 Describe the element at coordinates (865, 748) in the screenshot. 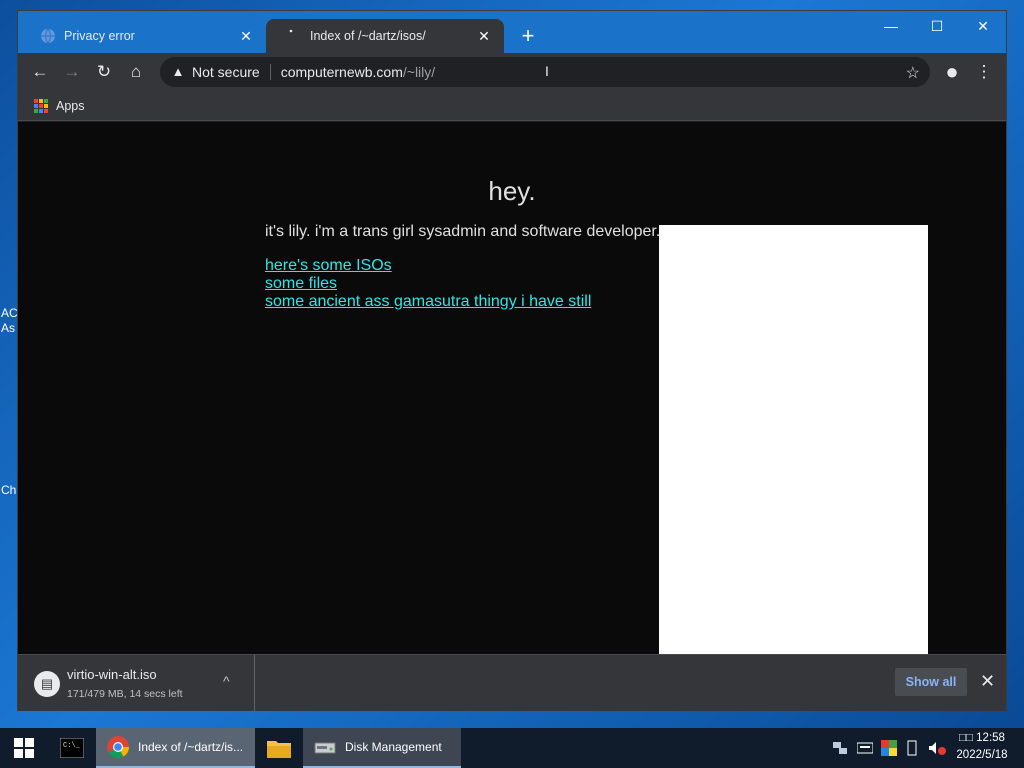

I see `keyboard-icon` at that location.